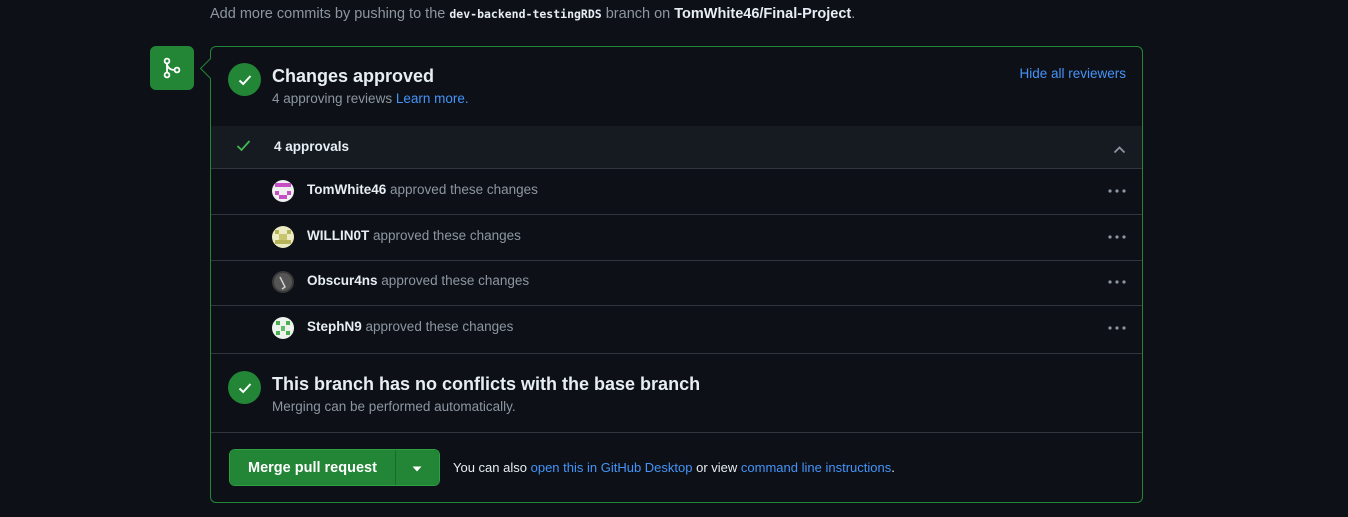 Image resolution: width=1348 pixels, height=517 pixels. What do you see at coordinates (893, 467) in the screenshot?
I see `merge-note-suffix: .` at bounding box center [893, 467].